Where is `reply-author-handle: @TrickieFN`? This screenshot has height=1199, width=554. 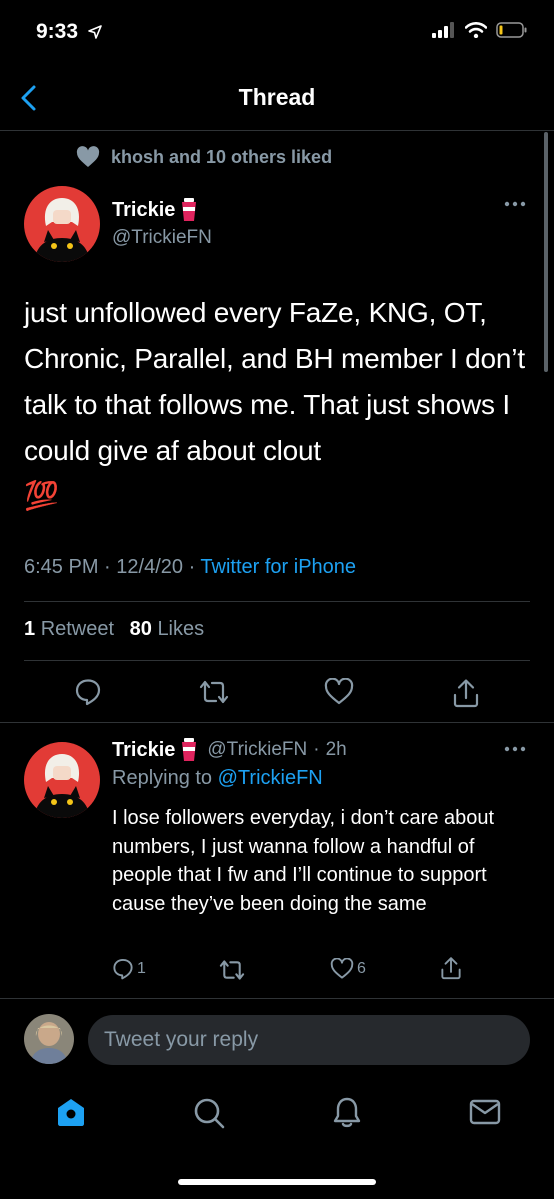
reply-author-handle: @TrickieFN is located at coordinates (257, 750).